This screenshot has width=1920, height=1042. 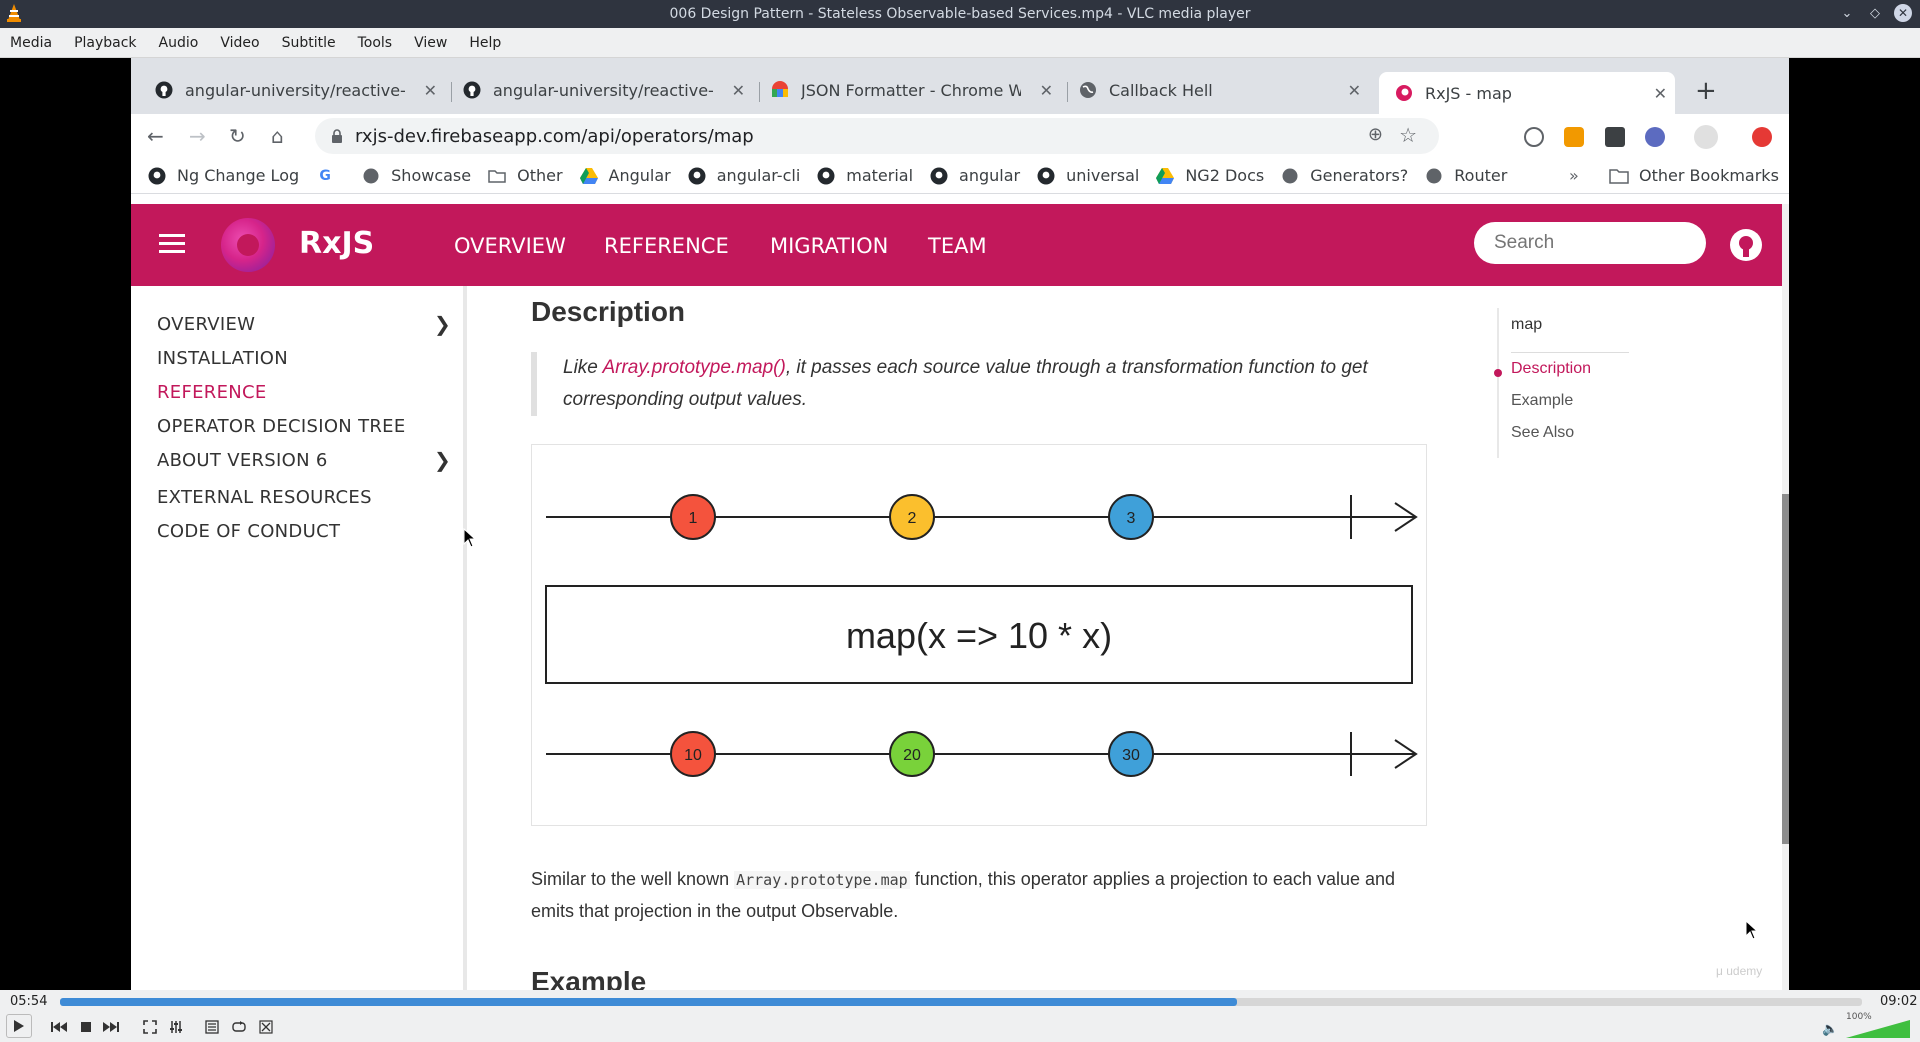 I want to click on rxjs-brand: RxJS, so click(x=336, y=243).